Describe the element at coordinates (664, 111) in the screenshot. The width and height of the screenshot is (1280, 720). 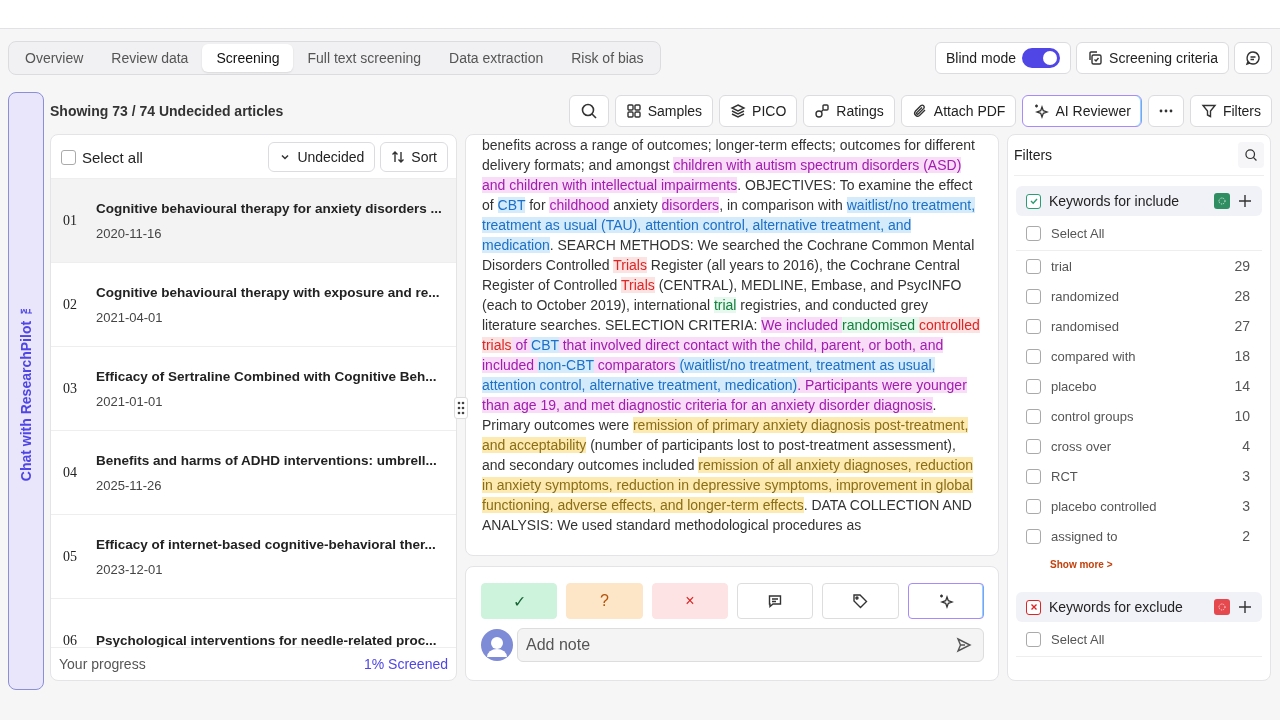
I see `toolbar-button: Samples` at that location.